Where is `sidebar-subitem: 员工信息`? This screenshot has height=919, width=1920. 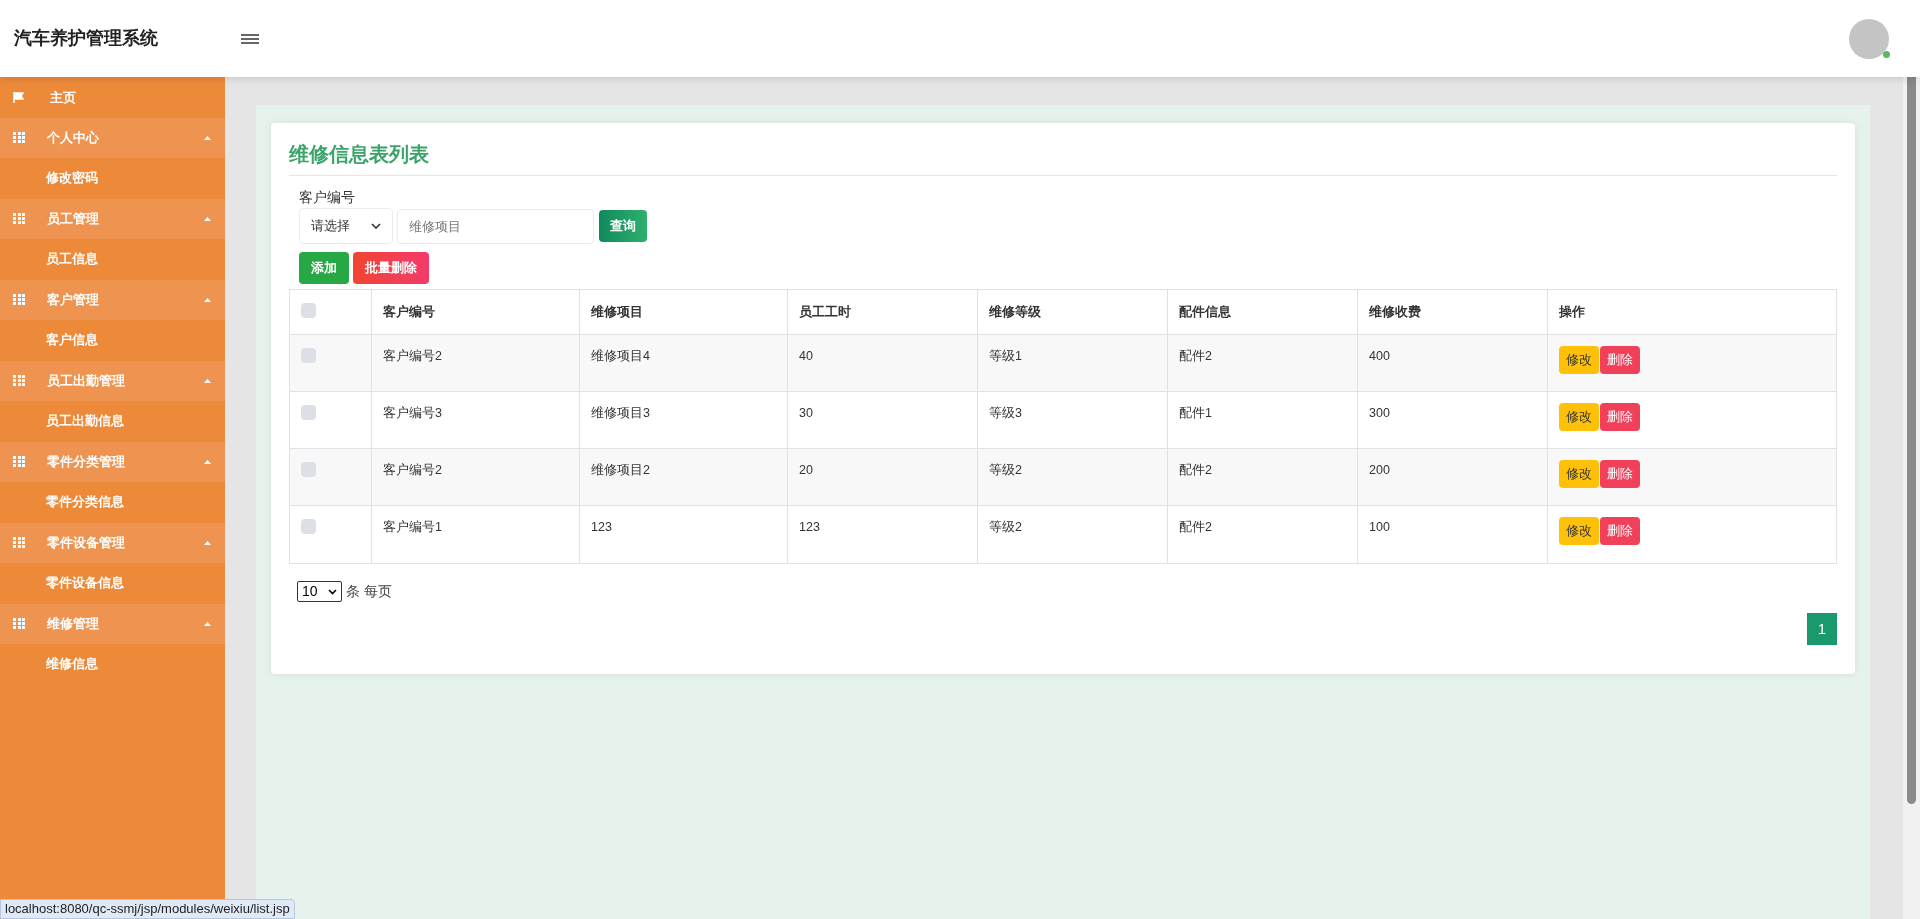
sidebar-subitem: 员工信息 is located at coordinates (112, 259).